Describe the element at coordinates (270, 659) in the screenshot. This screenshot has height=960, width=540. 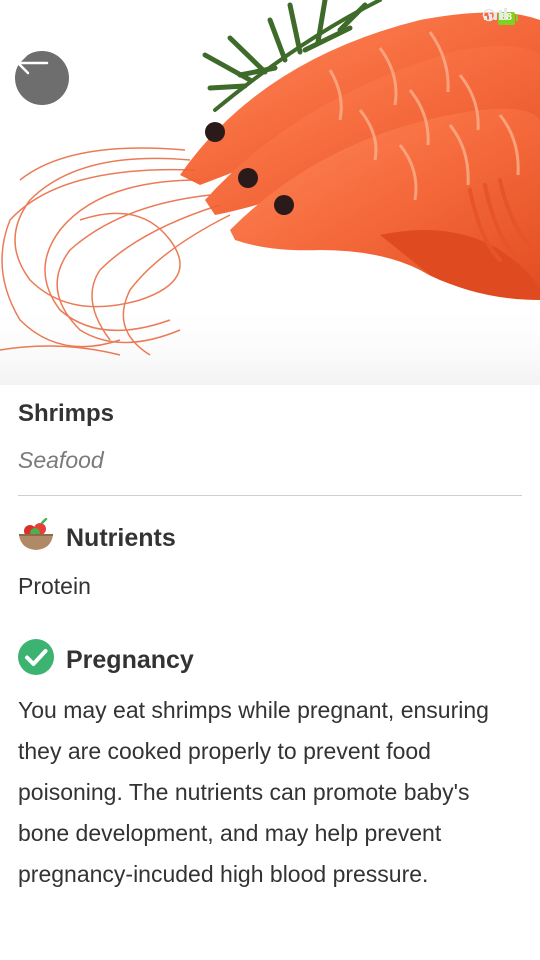
I see `pregnancy-header: Pregnancy` at that location.